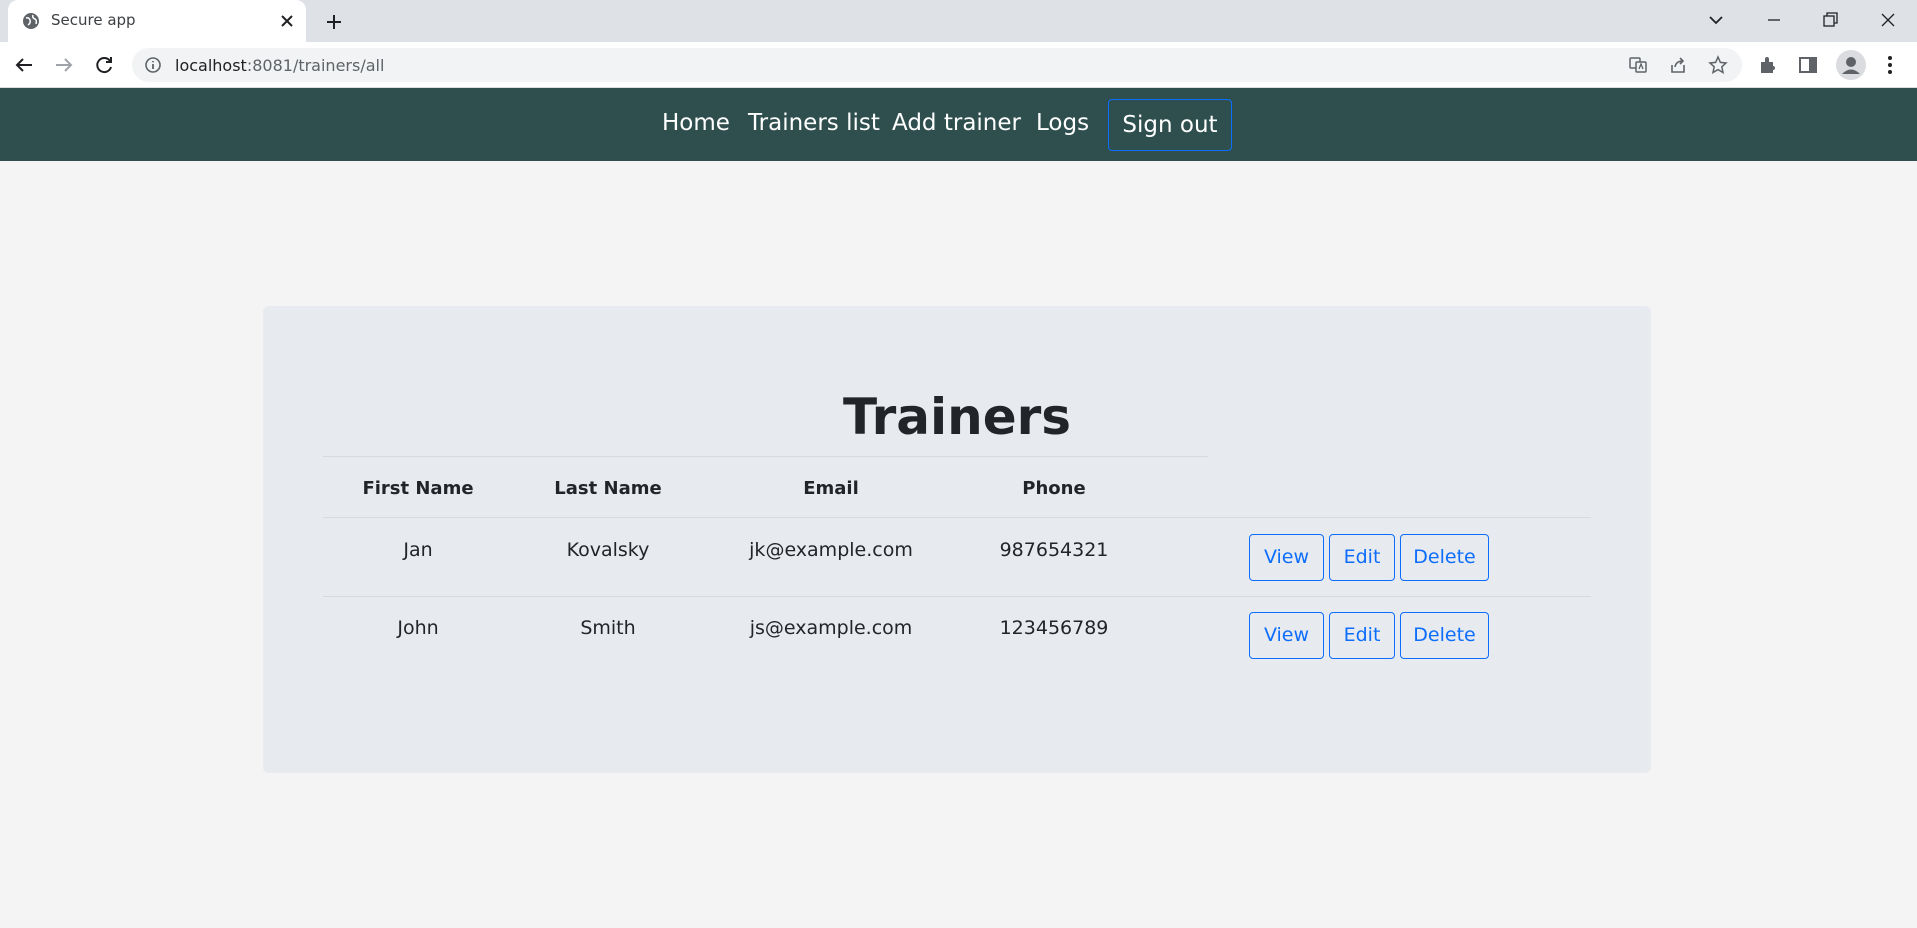  What do you see at coordinates (1888, 20) in the screenshot?
I see `window-close-icon` at bounding box center [1888, 20].